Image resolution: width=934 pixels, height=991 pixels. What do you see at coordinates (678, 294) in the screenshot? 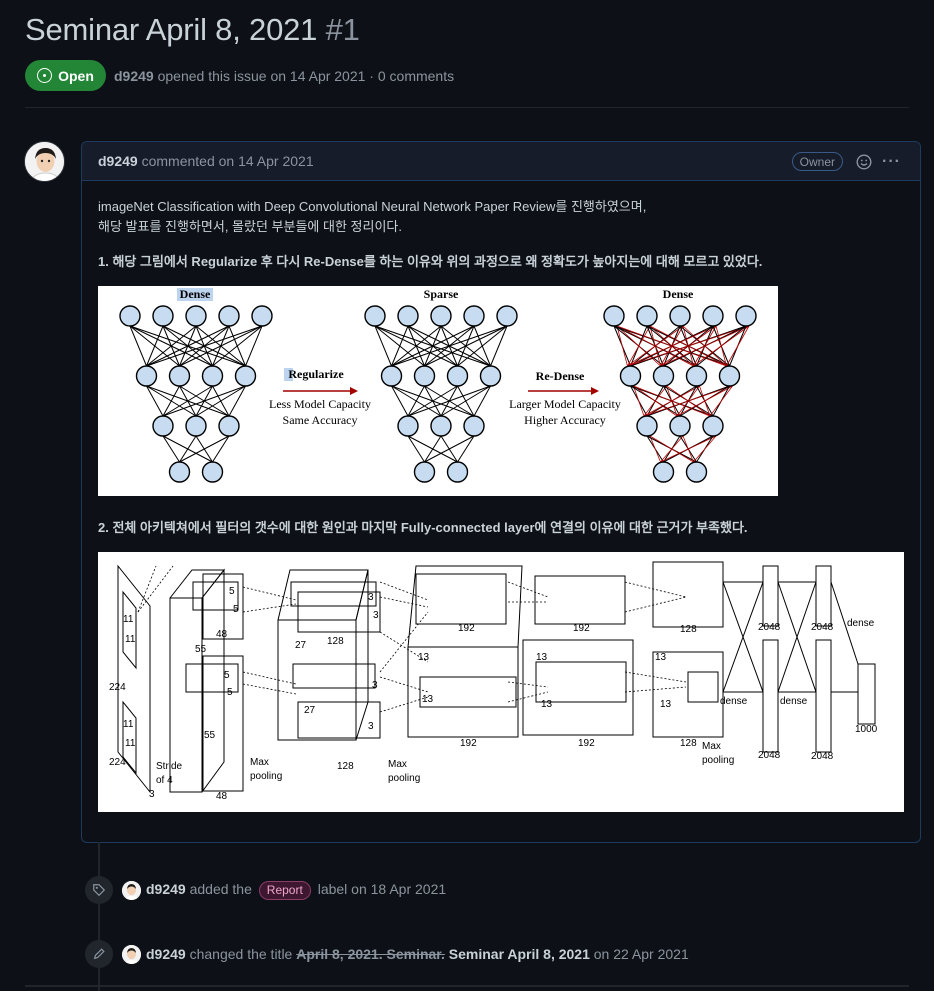
I see `label-dense-right: Dense` at bounding box center [678, 294].